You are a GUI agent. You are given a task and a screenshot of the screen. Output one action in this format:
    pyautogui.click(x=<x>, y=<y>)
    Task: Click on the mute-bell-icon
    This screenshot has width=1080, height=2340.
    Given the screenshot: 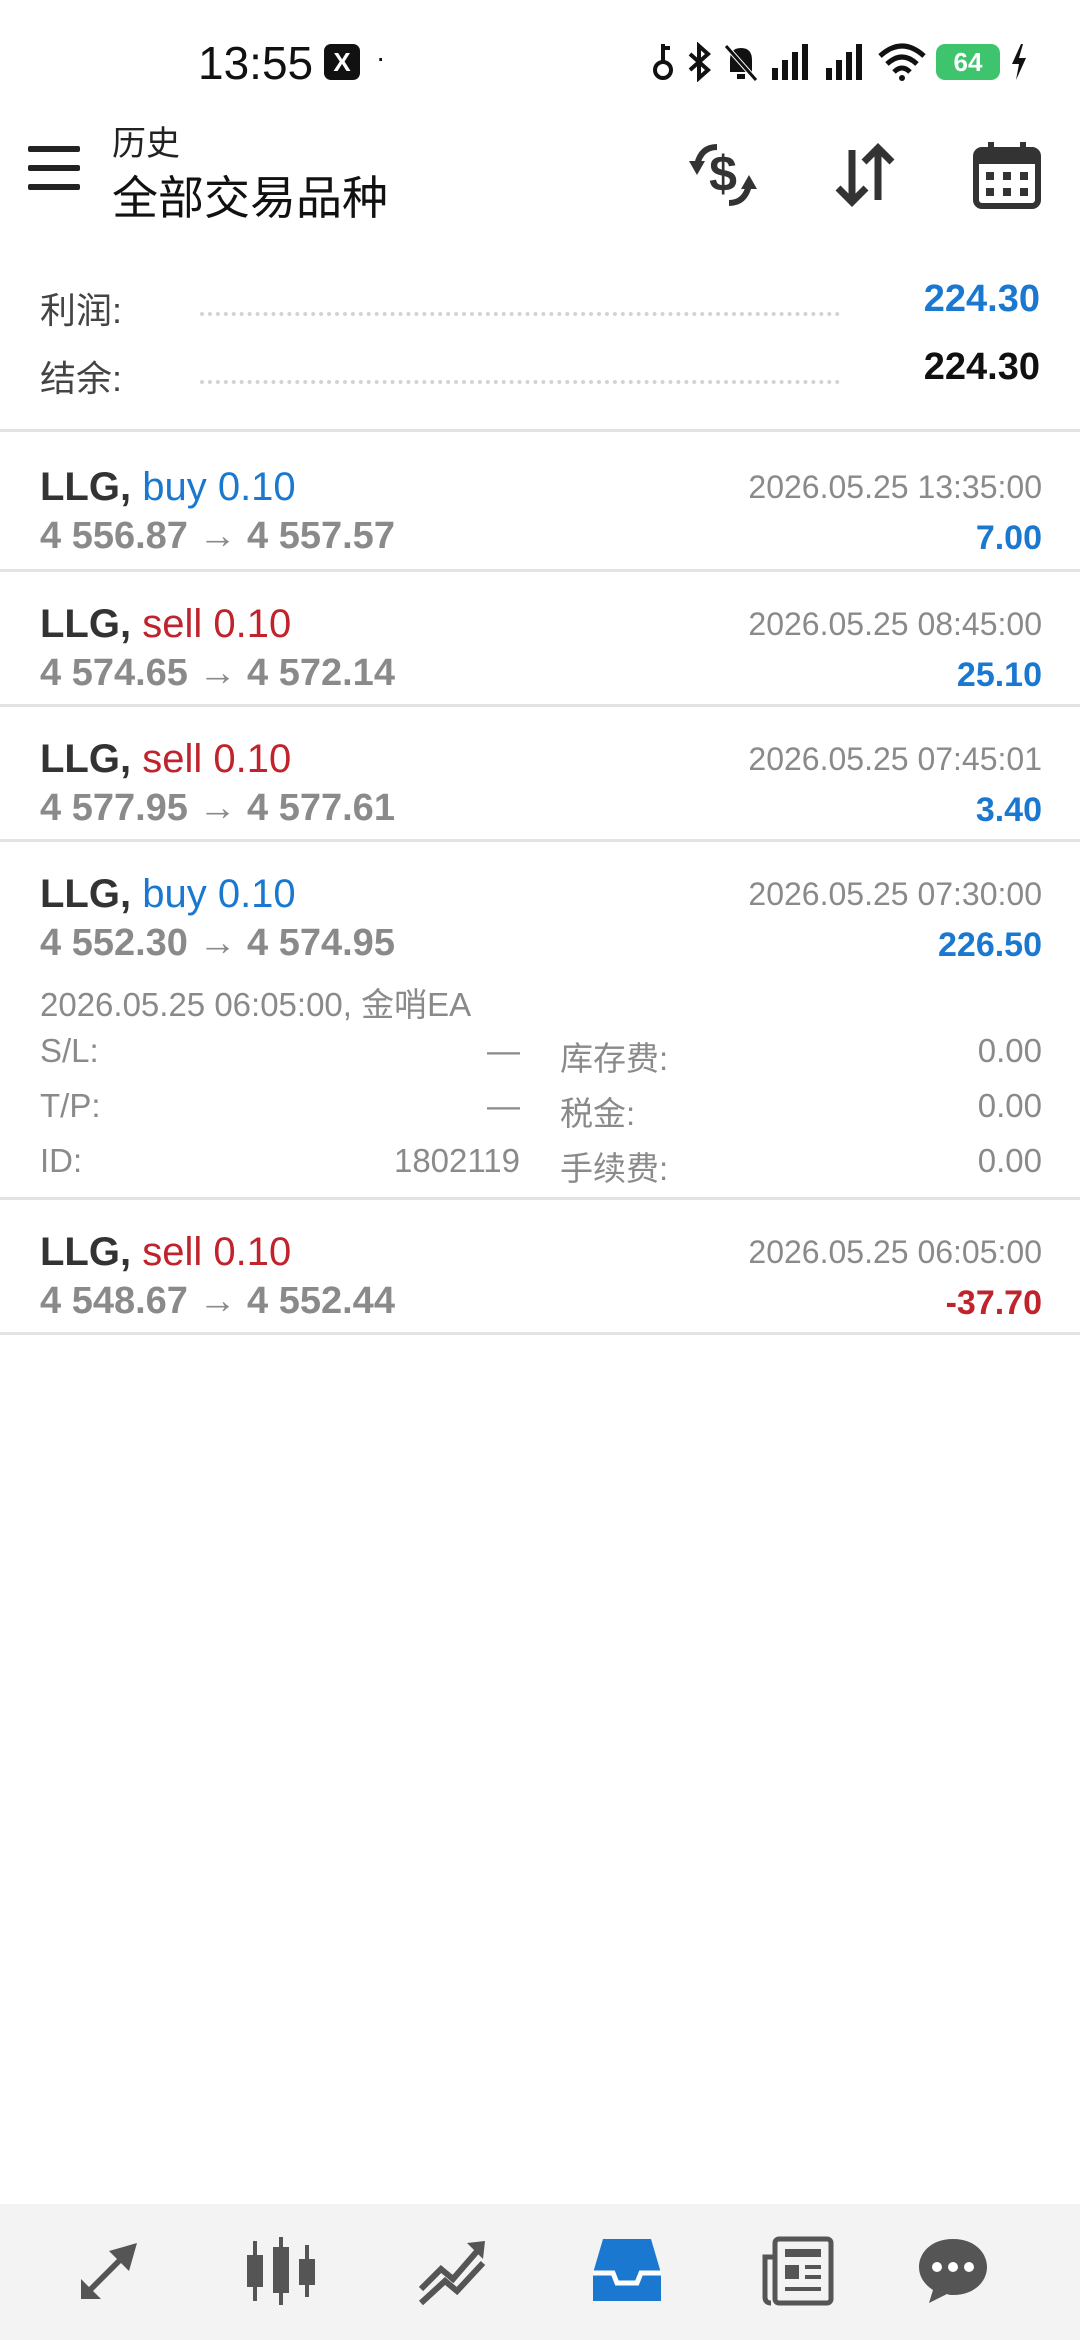 What is the action you would take?
    pyautogui.click(x=741, y=63)
    